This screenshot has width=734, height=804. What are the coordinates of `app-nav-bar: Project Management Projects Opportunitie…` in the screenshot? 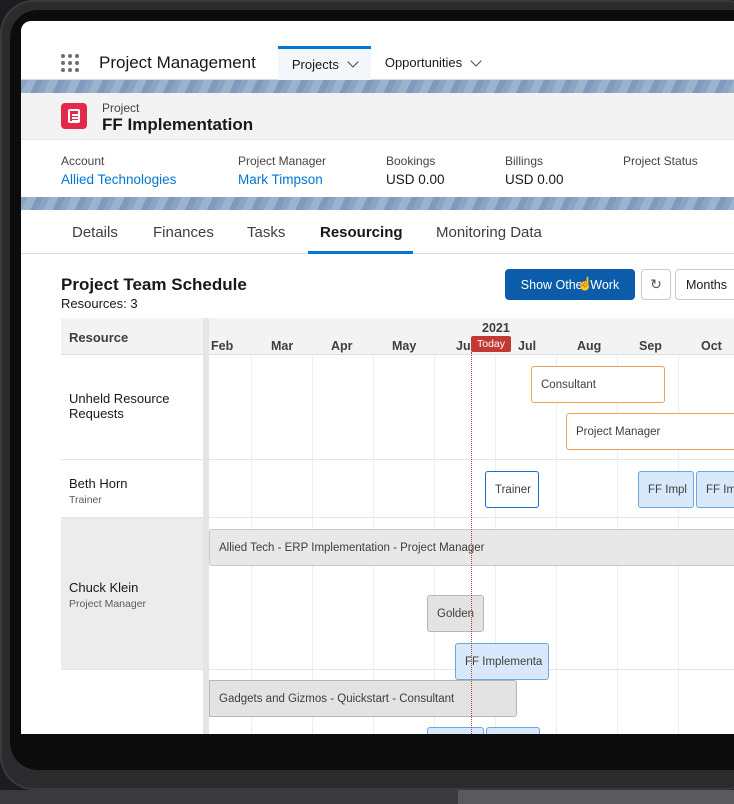 It's located at (377, 62).